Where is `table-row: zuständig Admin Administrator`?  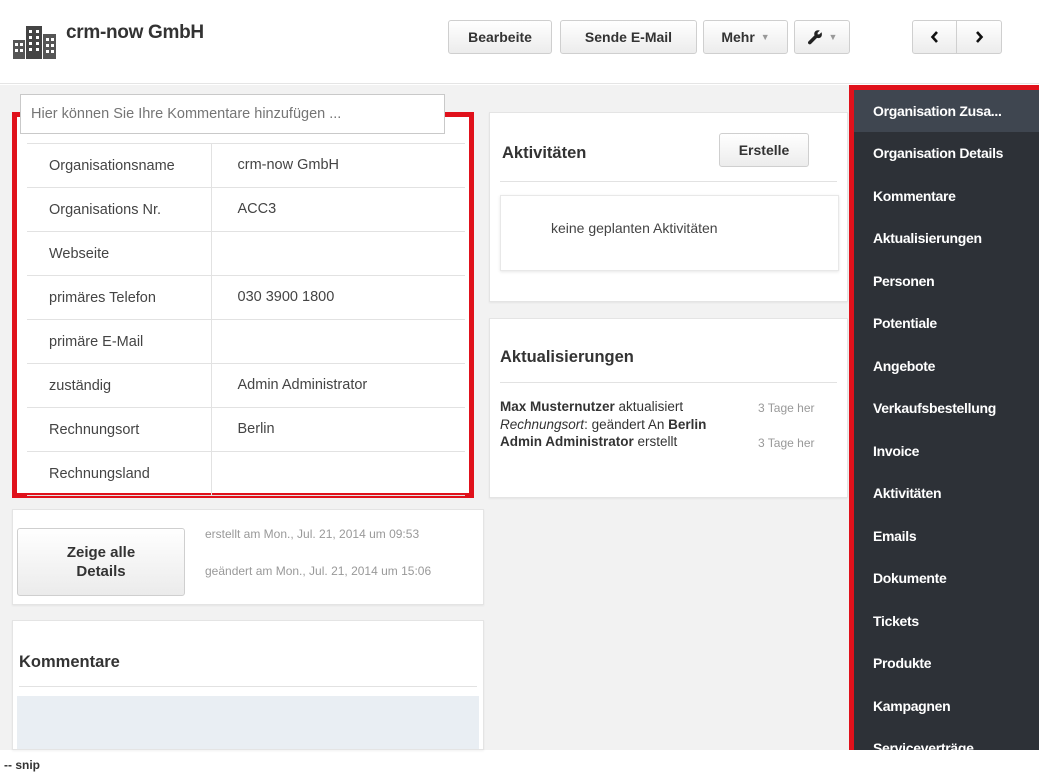
table-row: zuständig Admin Administrator is located at coordinates (246, 385).